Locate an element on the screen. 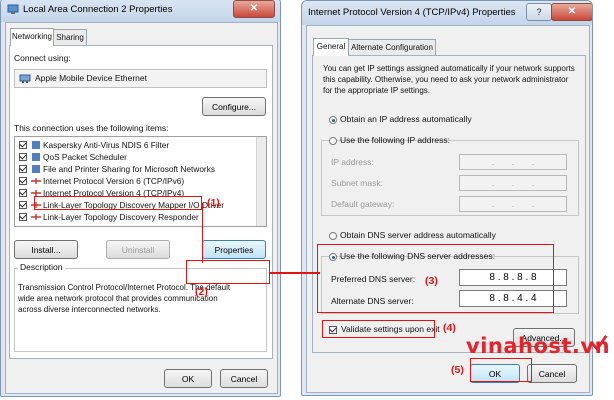 The image size is (614, 400). adapter-name: Apple Mobile Device Ethernet is located at coordinates (91, 78).